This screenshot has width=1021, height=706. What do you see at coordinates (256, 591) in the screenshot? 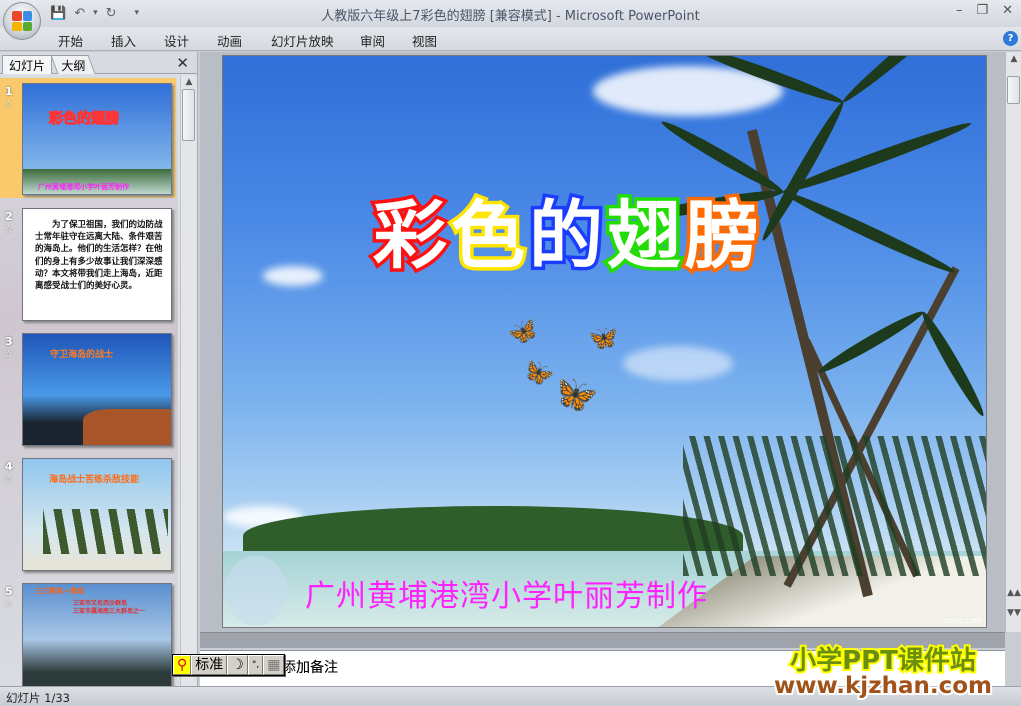
I see `watermark-logo` at bounding box center [256, 591].